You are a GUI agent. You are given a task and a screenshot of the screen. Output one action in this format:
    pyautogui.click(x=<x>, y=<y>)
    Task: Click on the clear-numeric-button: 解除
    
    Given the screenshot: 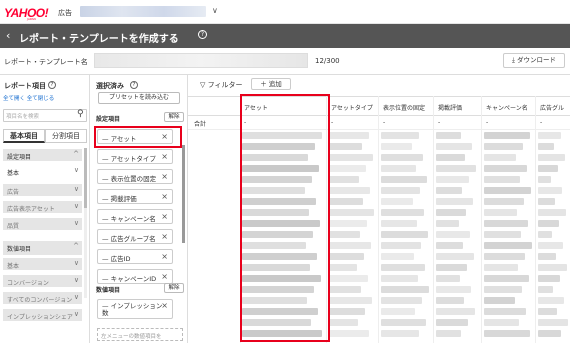 What is the action you would take?
    pyautogui.click(x=174, y=288)
    